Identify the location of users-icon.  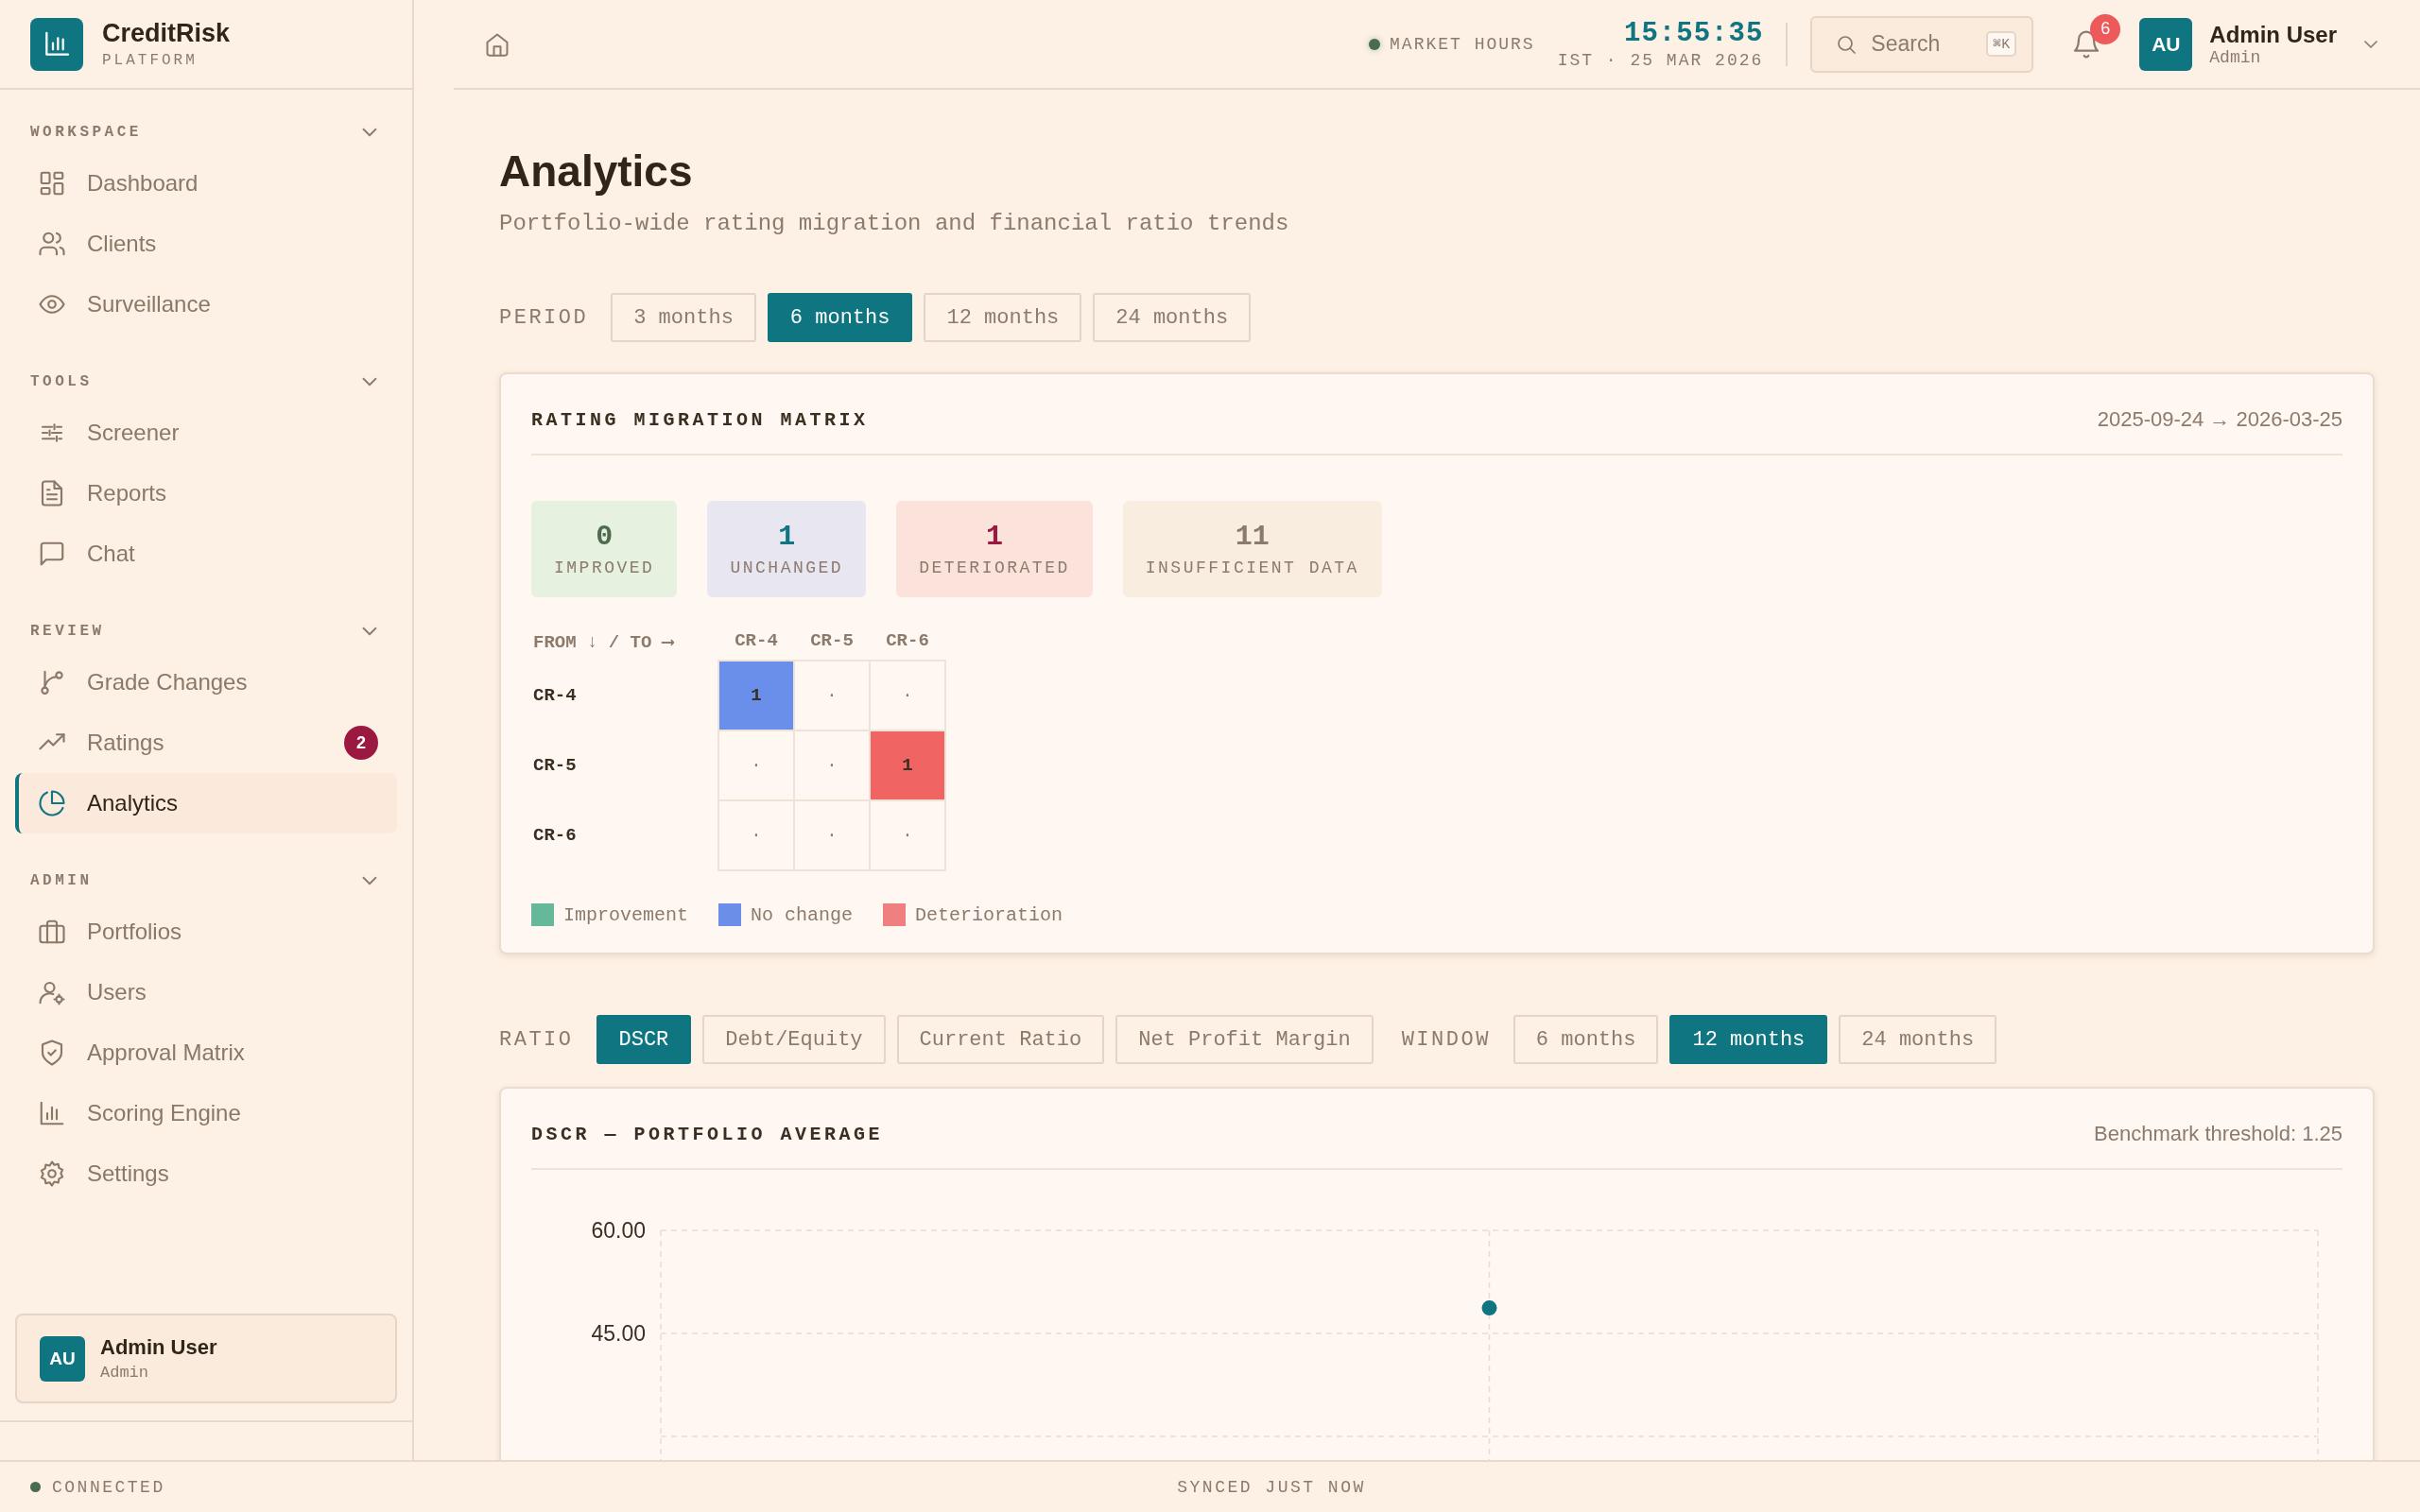
(52, 244).